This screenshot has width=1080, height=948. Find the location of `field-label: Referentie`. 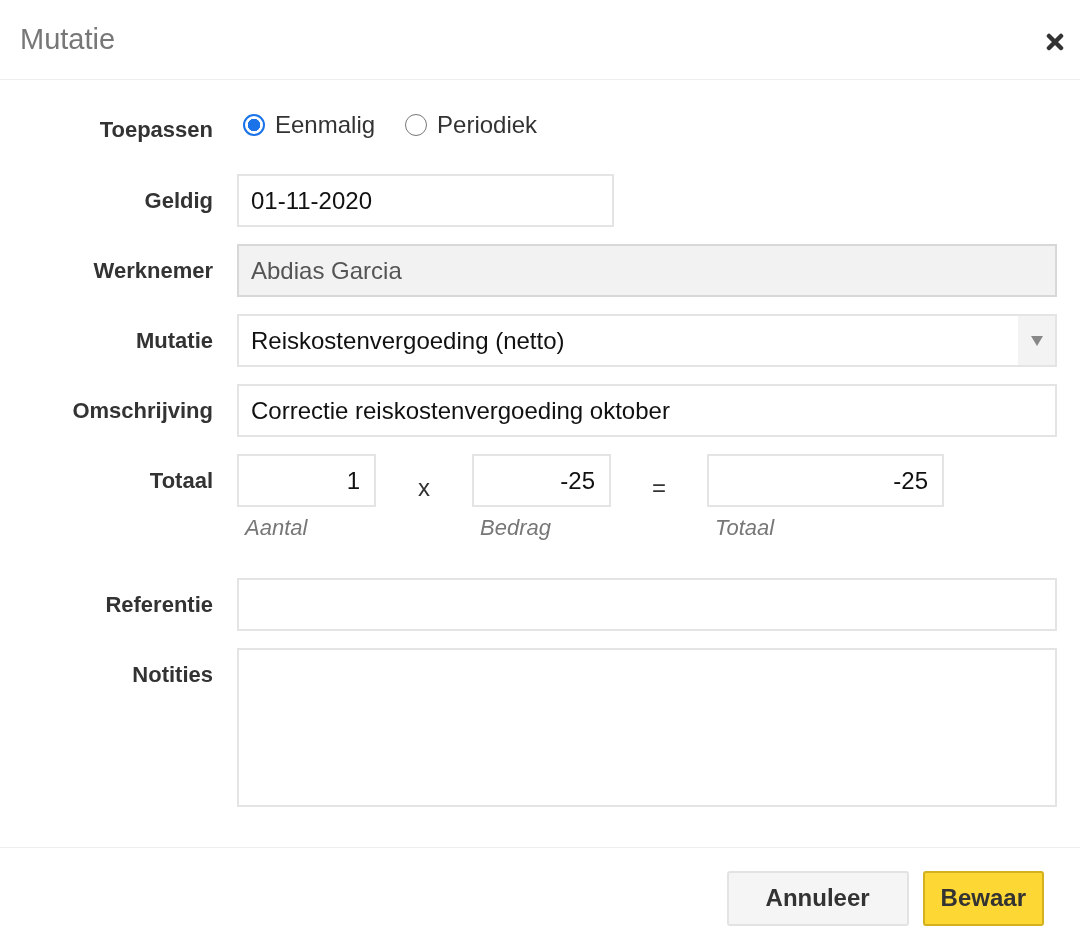

field-label: Referentie is located at coordinates (159, 605).